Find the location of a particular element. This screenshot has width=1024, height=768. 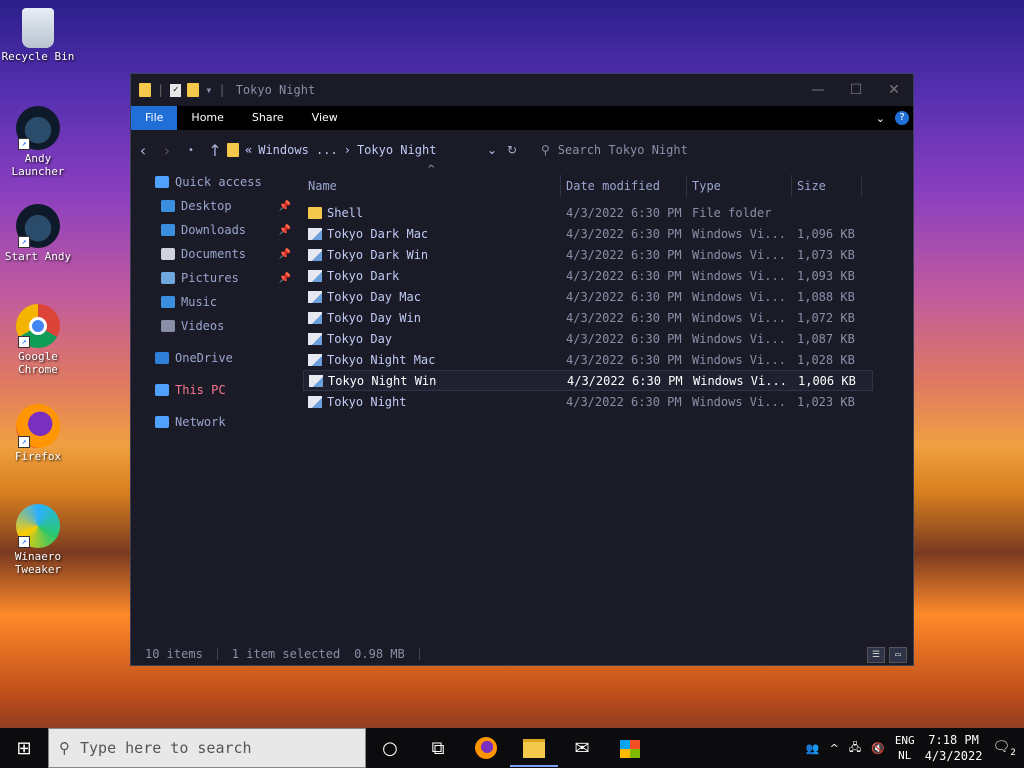

column-size: Size is located at coordinates (827, 186).